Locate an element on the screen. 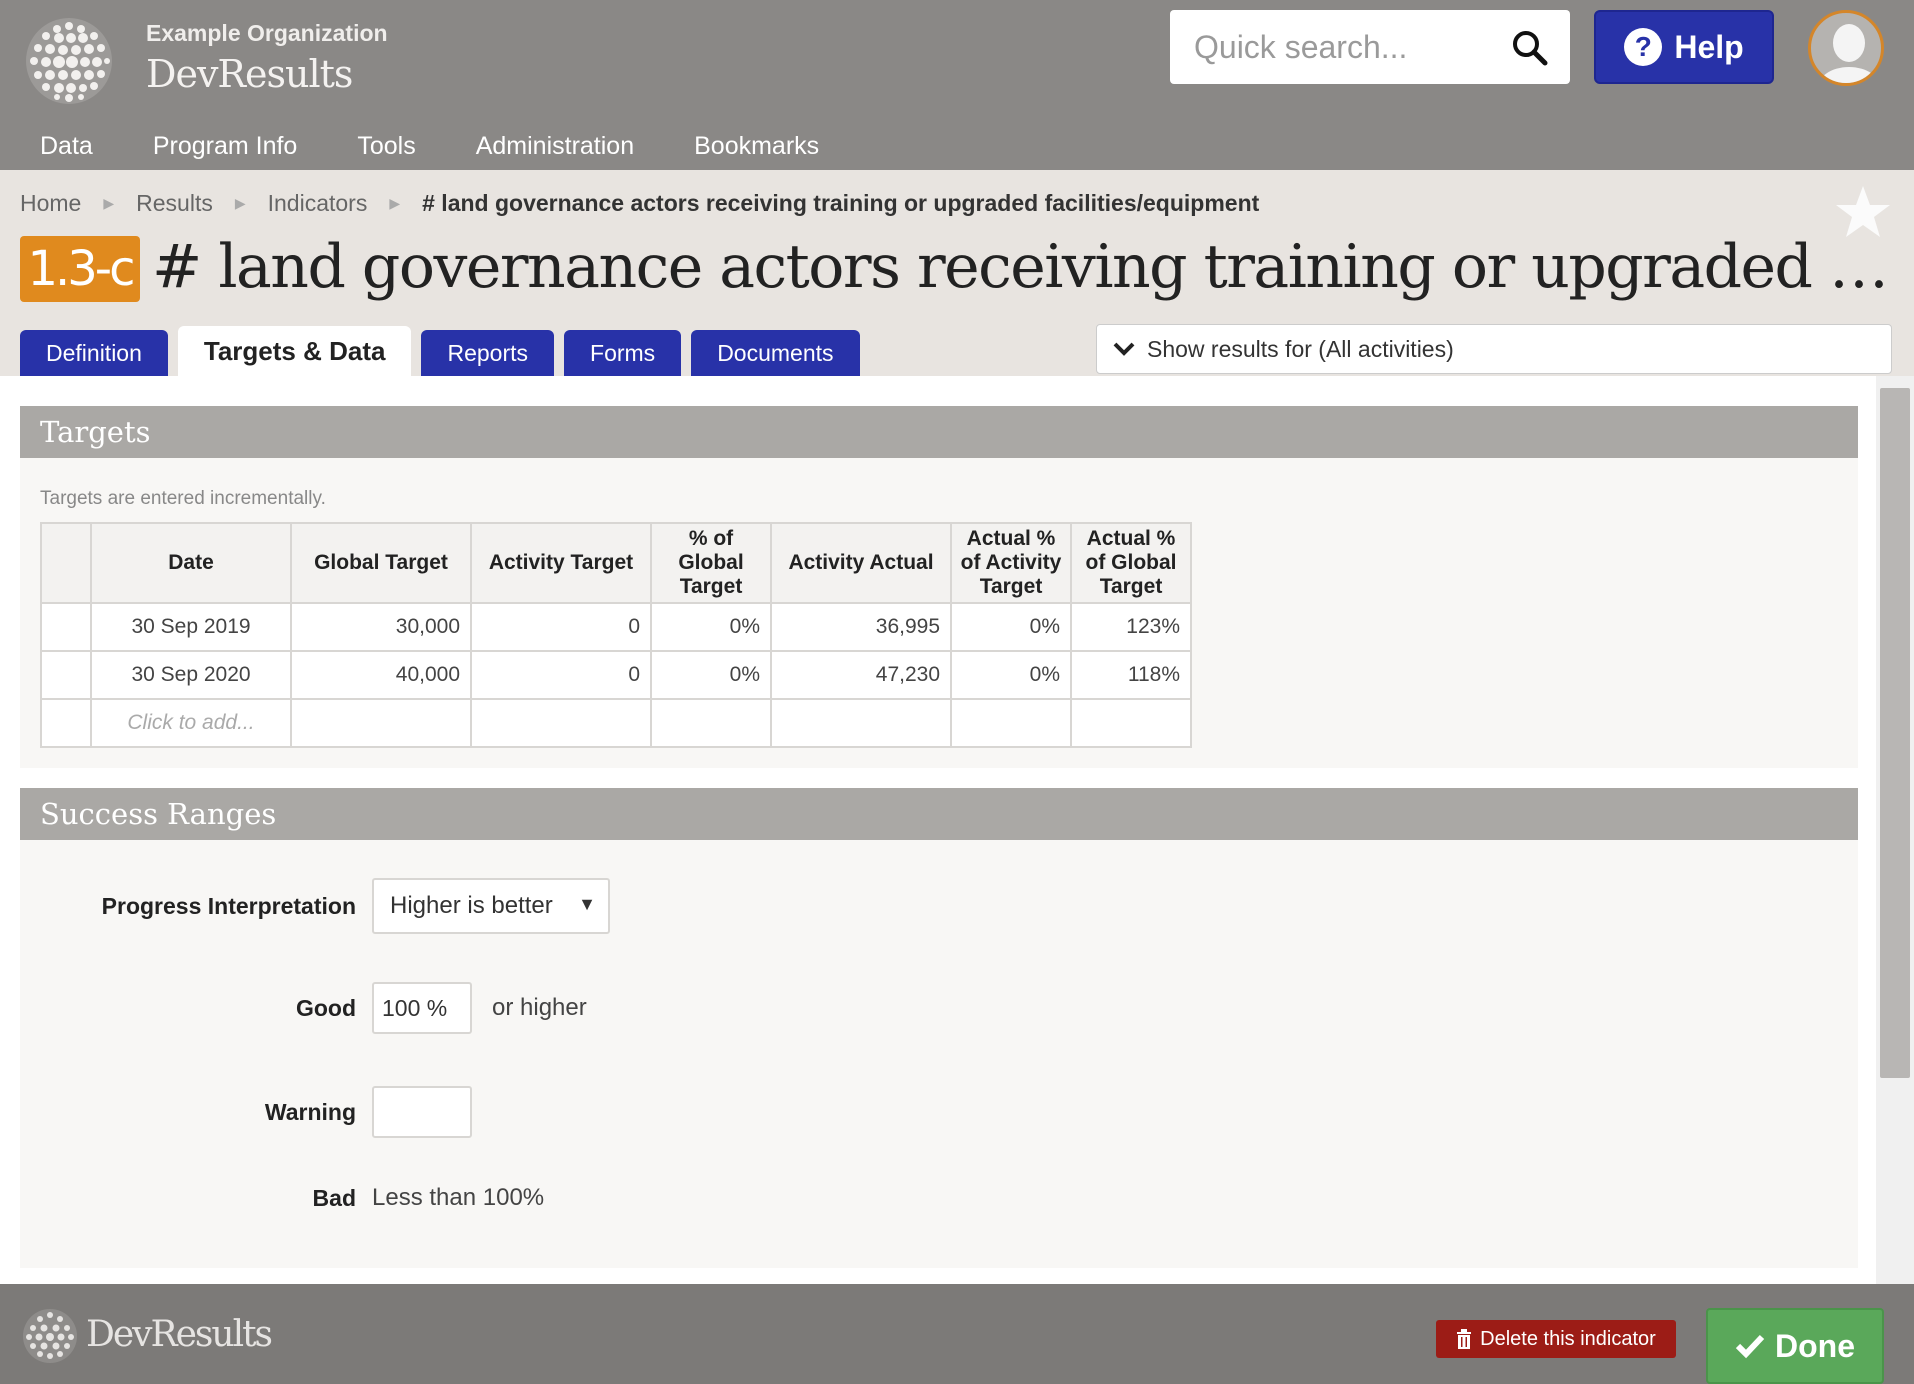 Image resolution: width=1914 pixels, height=1384 pixels. cell-global-target: 40,000 is located at coordinates (381, 675).